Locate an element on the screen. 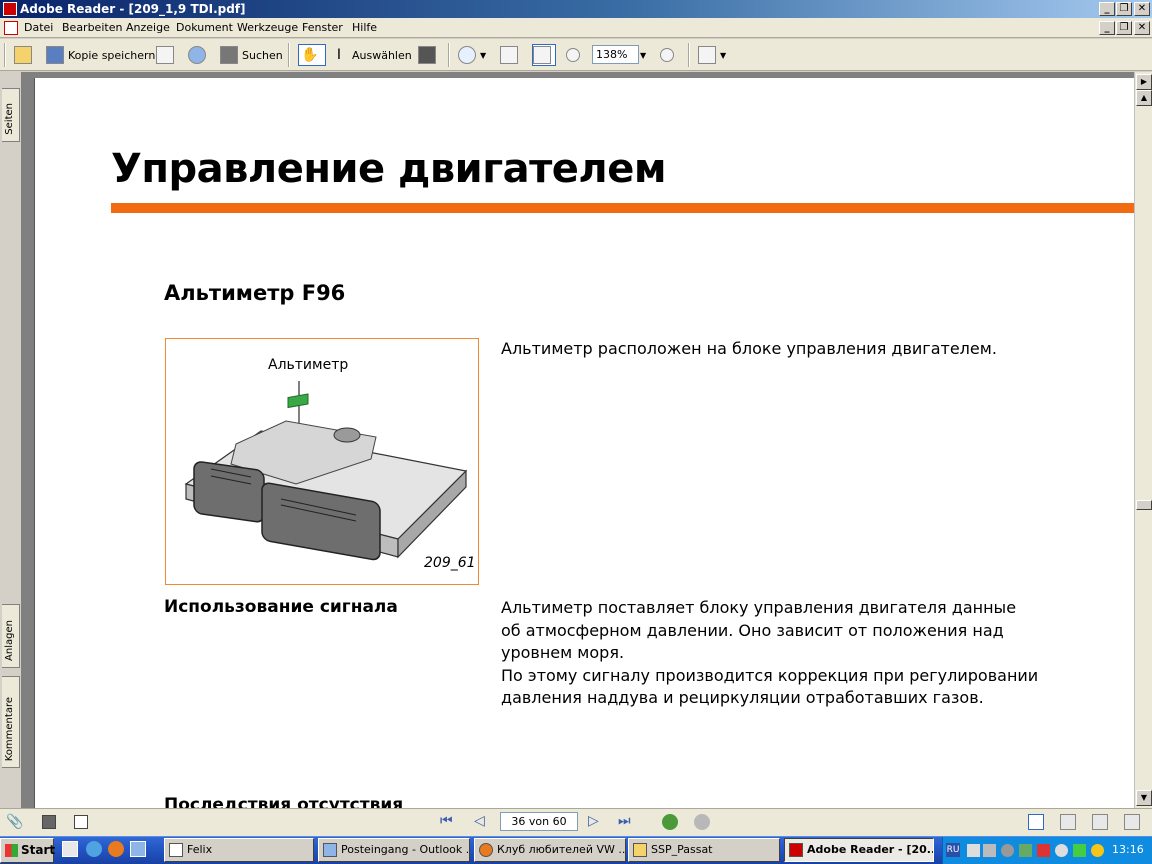 The image size is (1152, 864). restore-button: ❐ is located at coordinates (1124, 9).